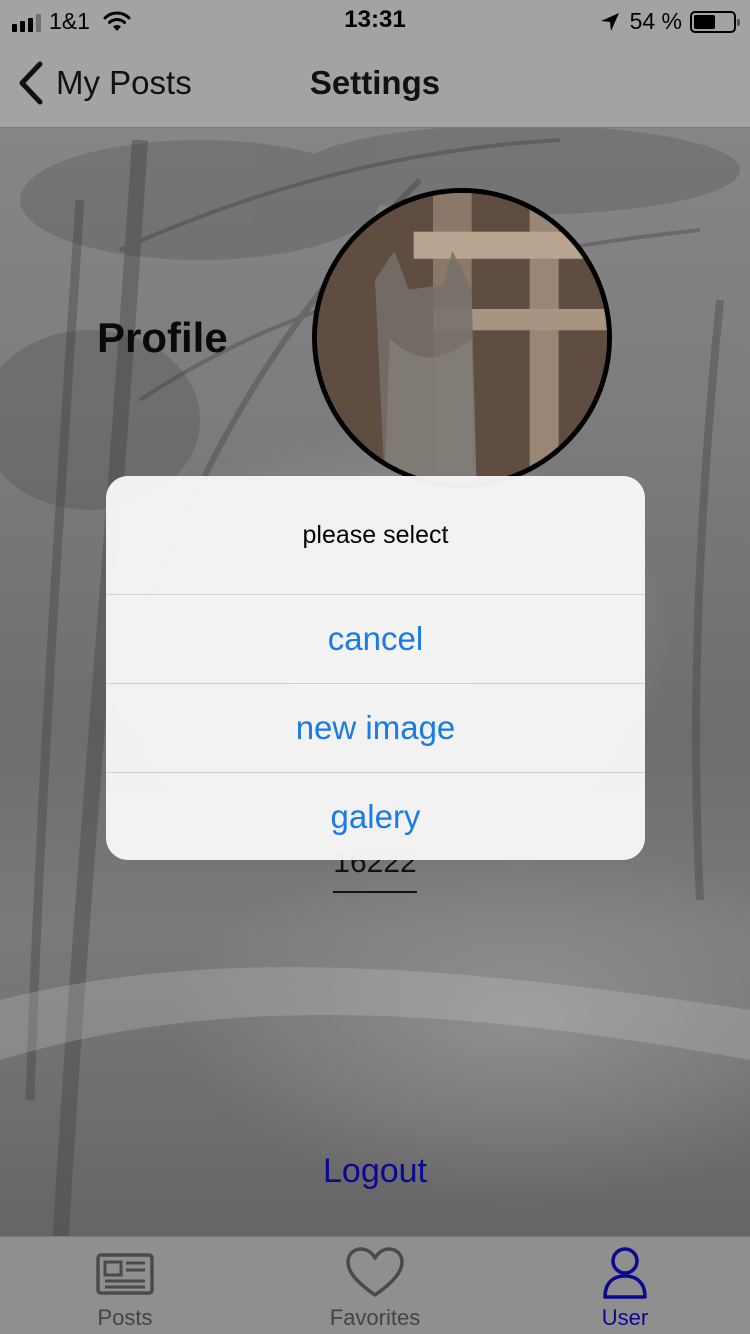 This screenshot has height=1334, width=750. What do you see at coordinates (655, 21) in the screenshot?
I see `battery-percentage: 54 %` at bounding box center [655, 21].